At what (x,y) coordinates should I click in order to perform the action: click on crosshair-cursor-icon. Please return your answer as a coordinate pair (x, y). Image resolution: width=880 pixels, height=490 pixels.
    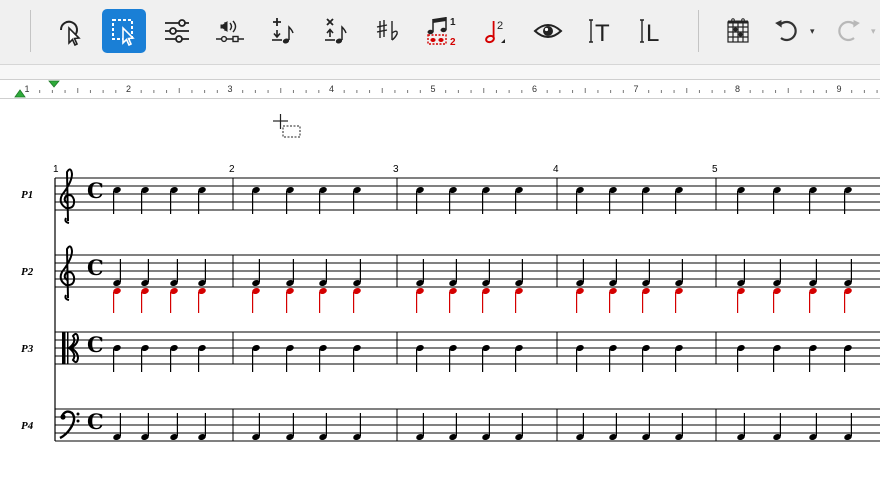
    Looking at the image, I should click on (287, 126).